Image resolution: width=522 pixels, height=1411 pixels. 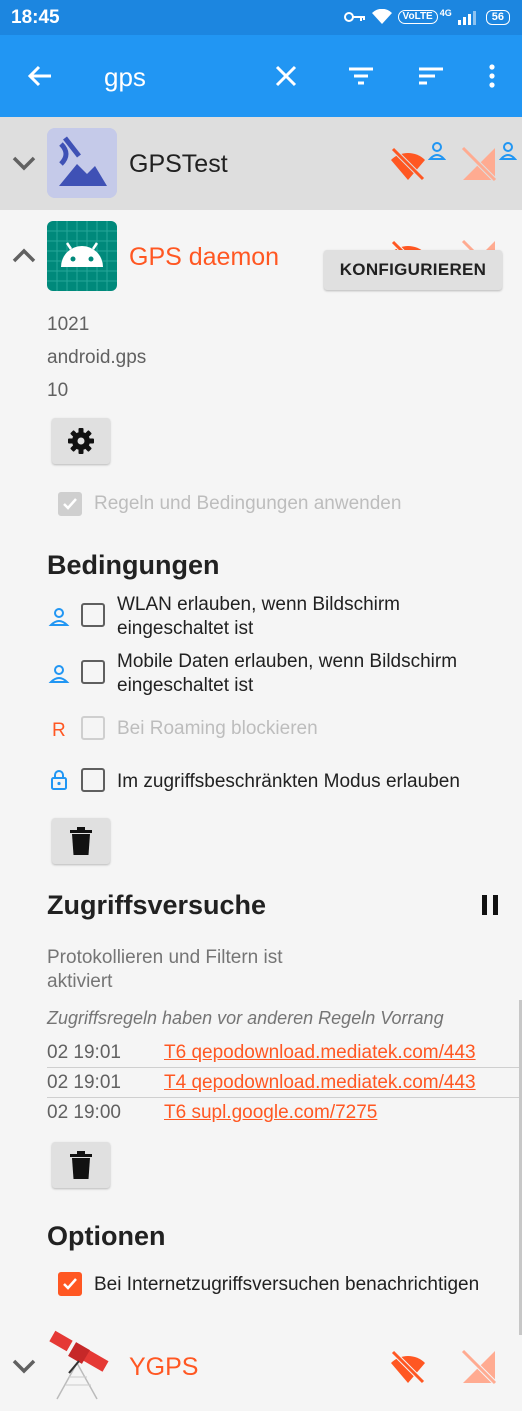 I want to click on app-row-gpstest: GPSTest, so click(x=261, y=163).